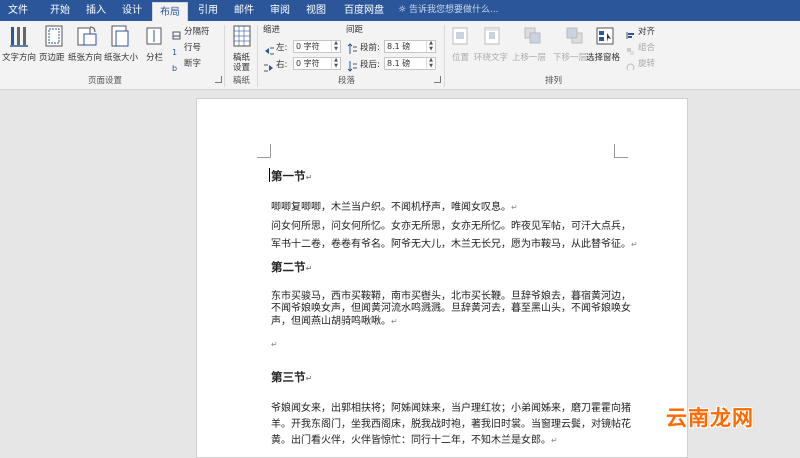 This screenshot has height=458, width=800. I want to click on tab-baidu-netdisk: 百度网盘, so click(364, 10).